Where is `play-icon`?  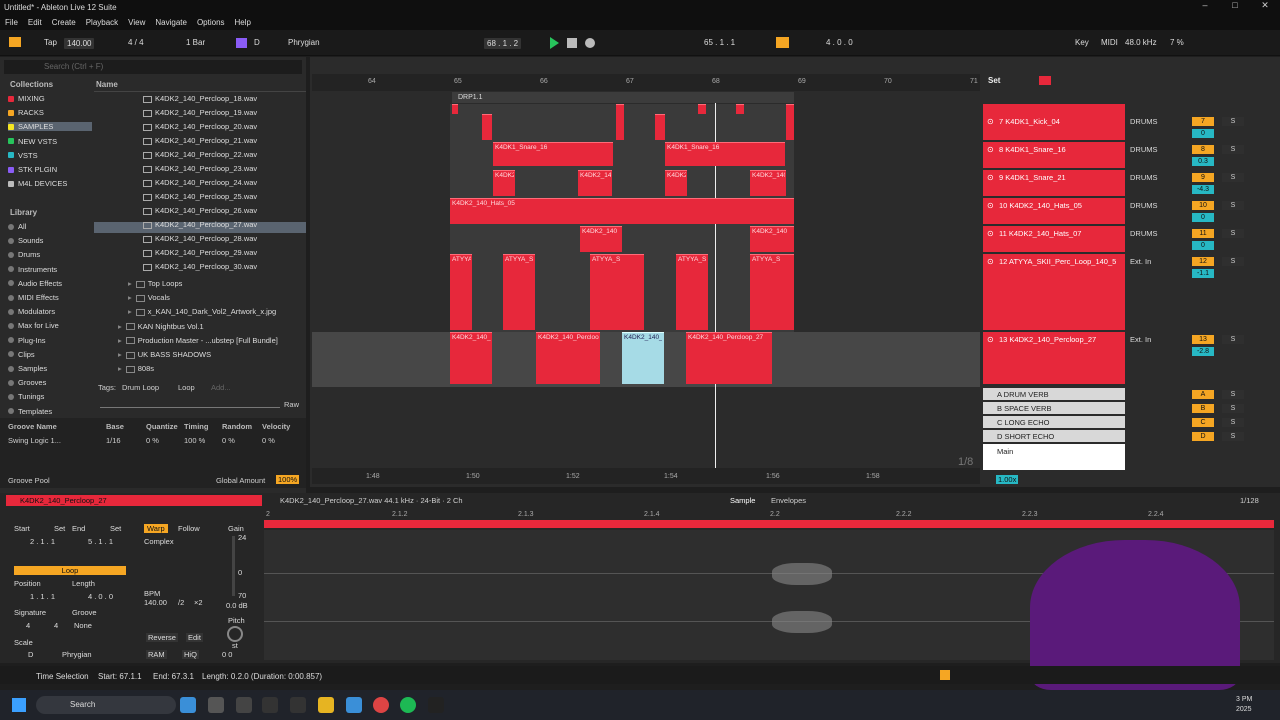
play-icon is located at coordinates (554, 43).